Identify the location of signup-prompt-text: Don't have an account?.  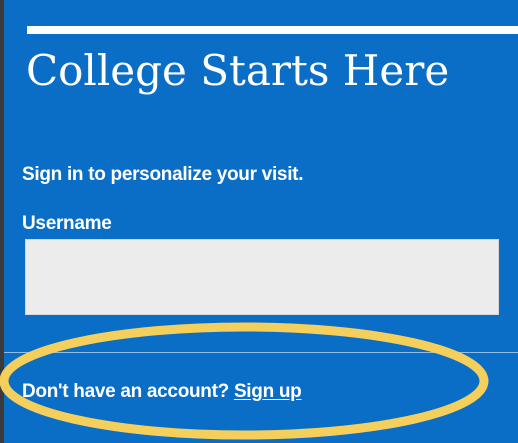
(125, 391).